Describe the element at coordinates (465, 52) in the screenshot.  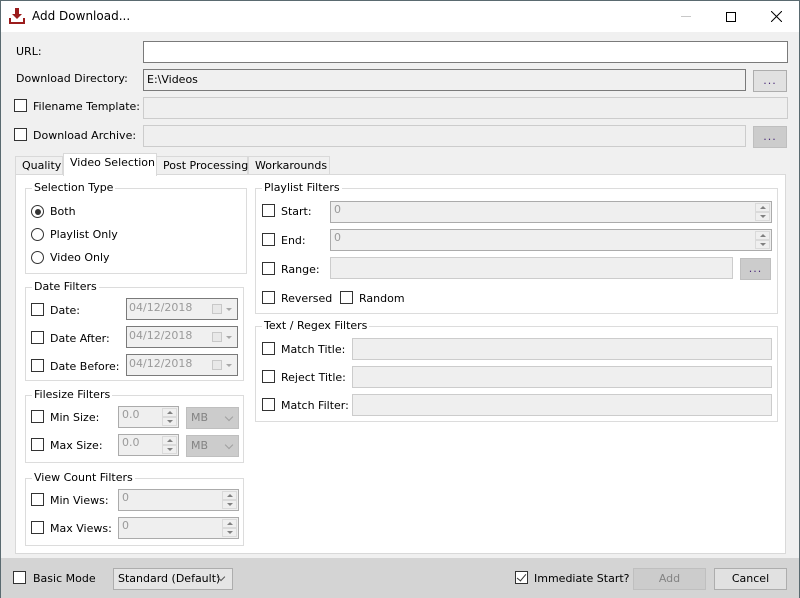
I see `url-input` at that location.